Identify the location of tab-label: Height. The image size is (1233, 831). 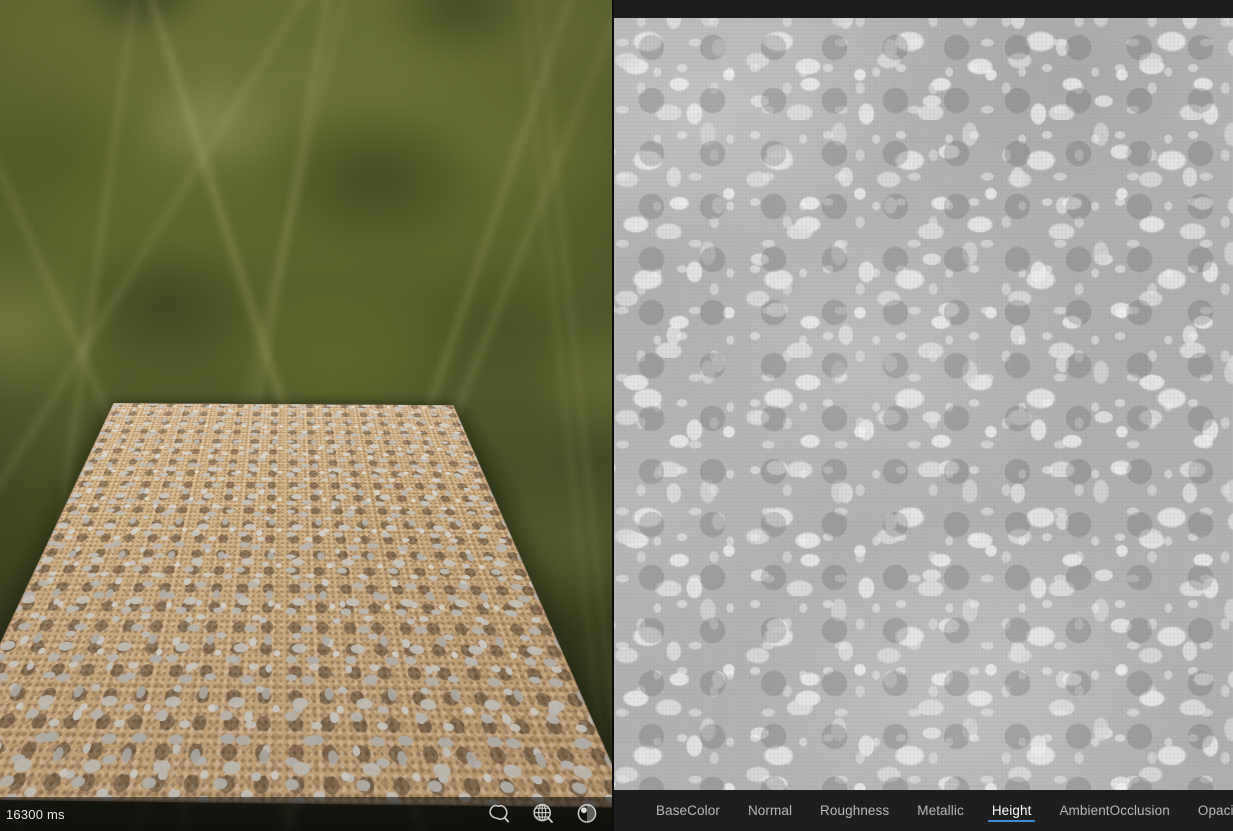
(1011, 810).